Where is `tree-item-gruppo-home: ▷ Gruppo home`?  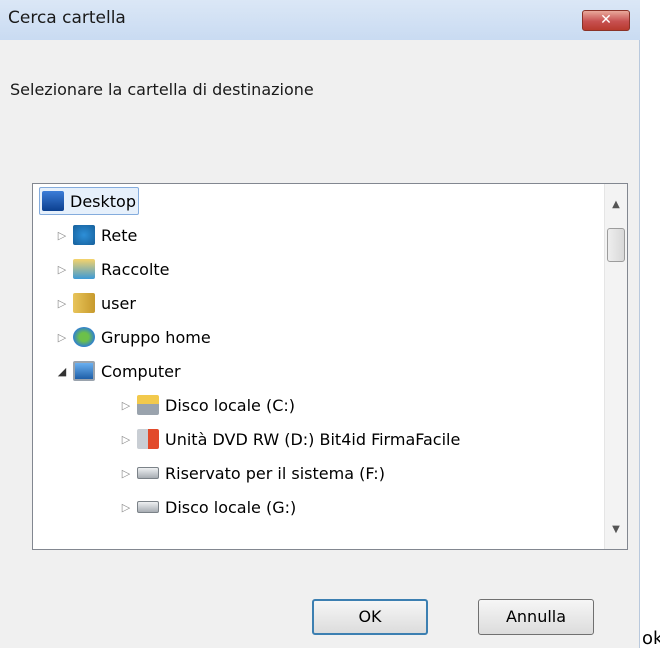
tree-item-gruppo-home: ▷ Gruppo home is located at coordinates (133, 337).